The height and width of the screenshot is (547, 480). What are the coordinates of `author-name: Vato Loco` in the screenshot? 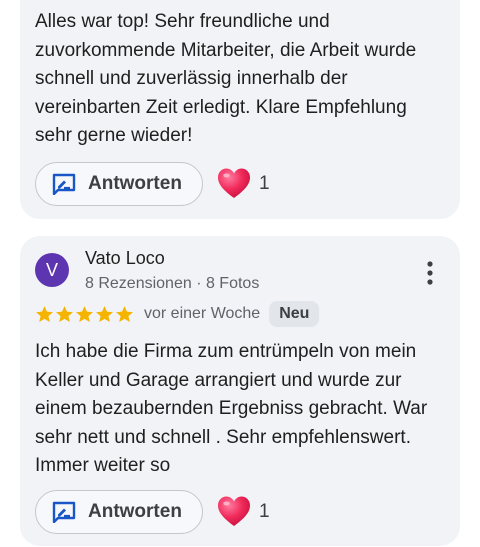 It's located at (125, 258).